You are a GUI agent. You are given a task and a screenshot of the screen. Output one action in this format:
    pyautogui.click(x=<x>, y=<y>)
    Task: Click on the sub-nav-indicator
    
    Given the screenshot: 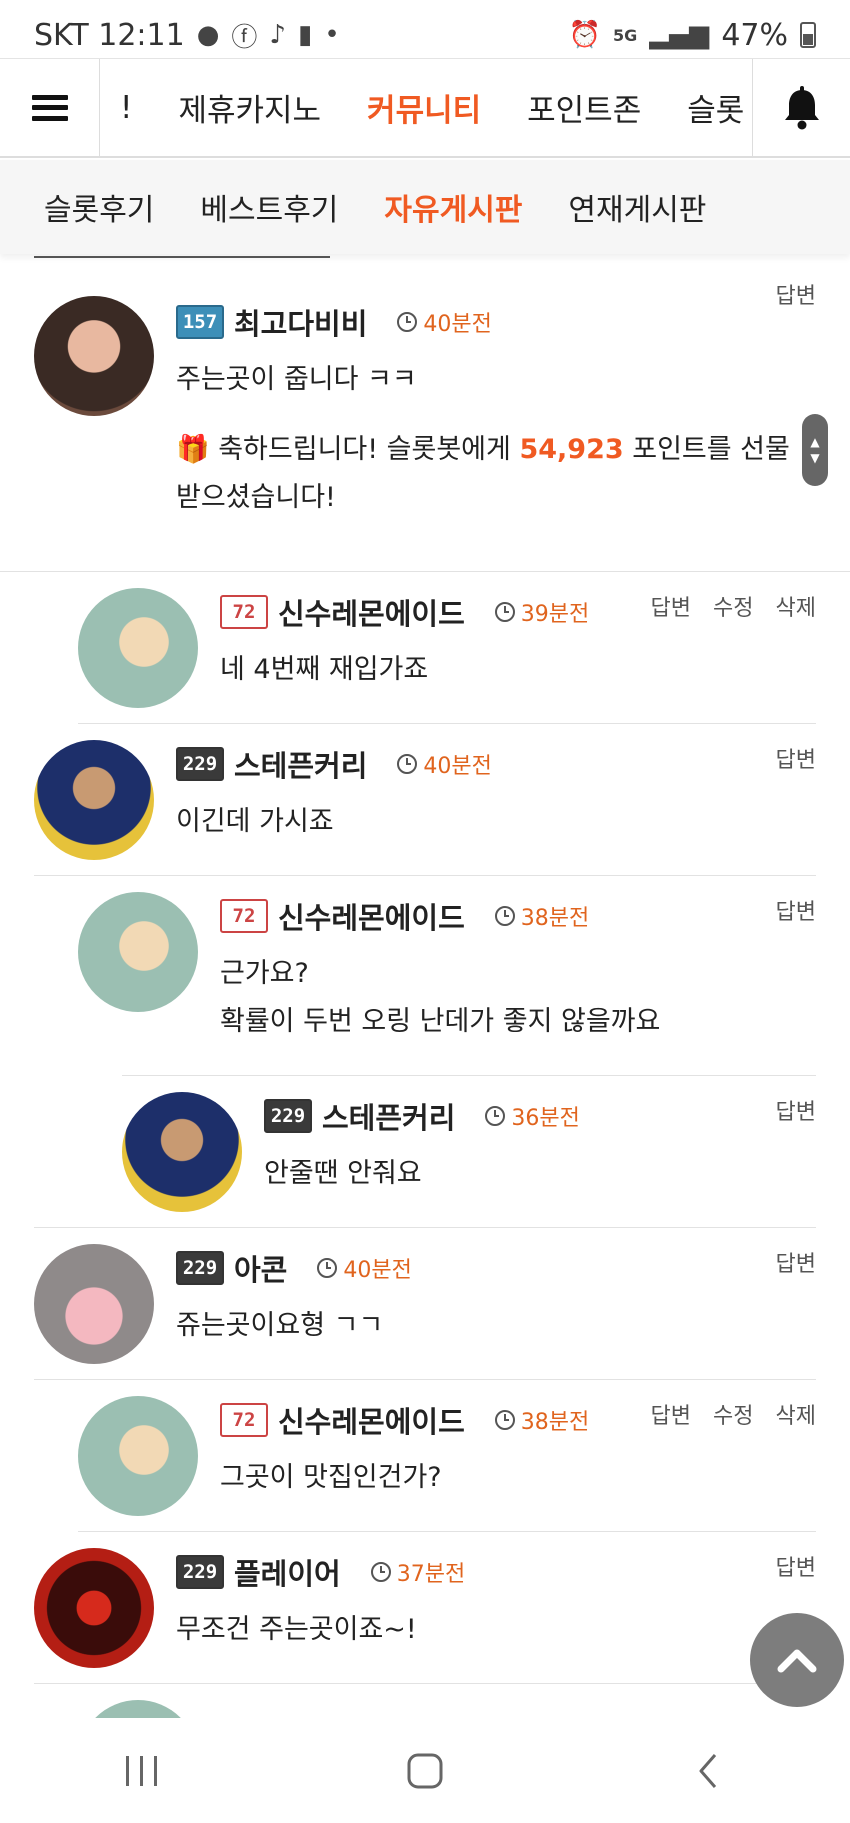 What is the action you would take?
    pyautogui.click(x=182, y=257)
    